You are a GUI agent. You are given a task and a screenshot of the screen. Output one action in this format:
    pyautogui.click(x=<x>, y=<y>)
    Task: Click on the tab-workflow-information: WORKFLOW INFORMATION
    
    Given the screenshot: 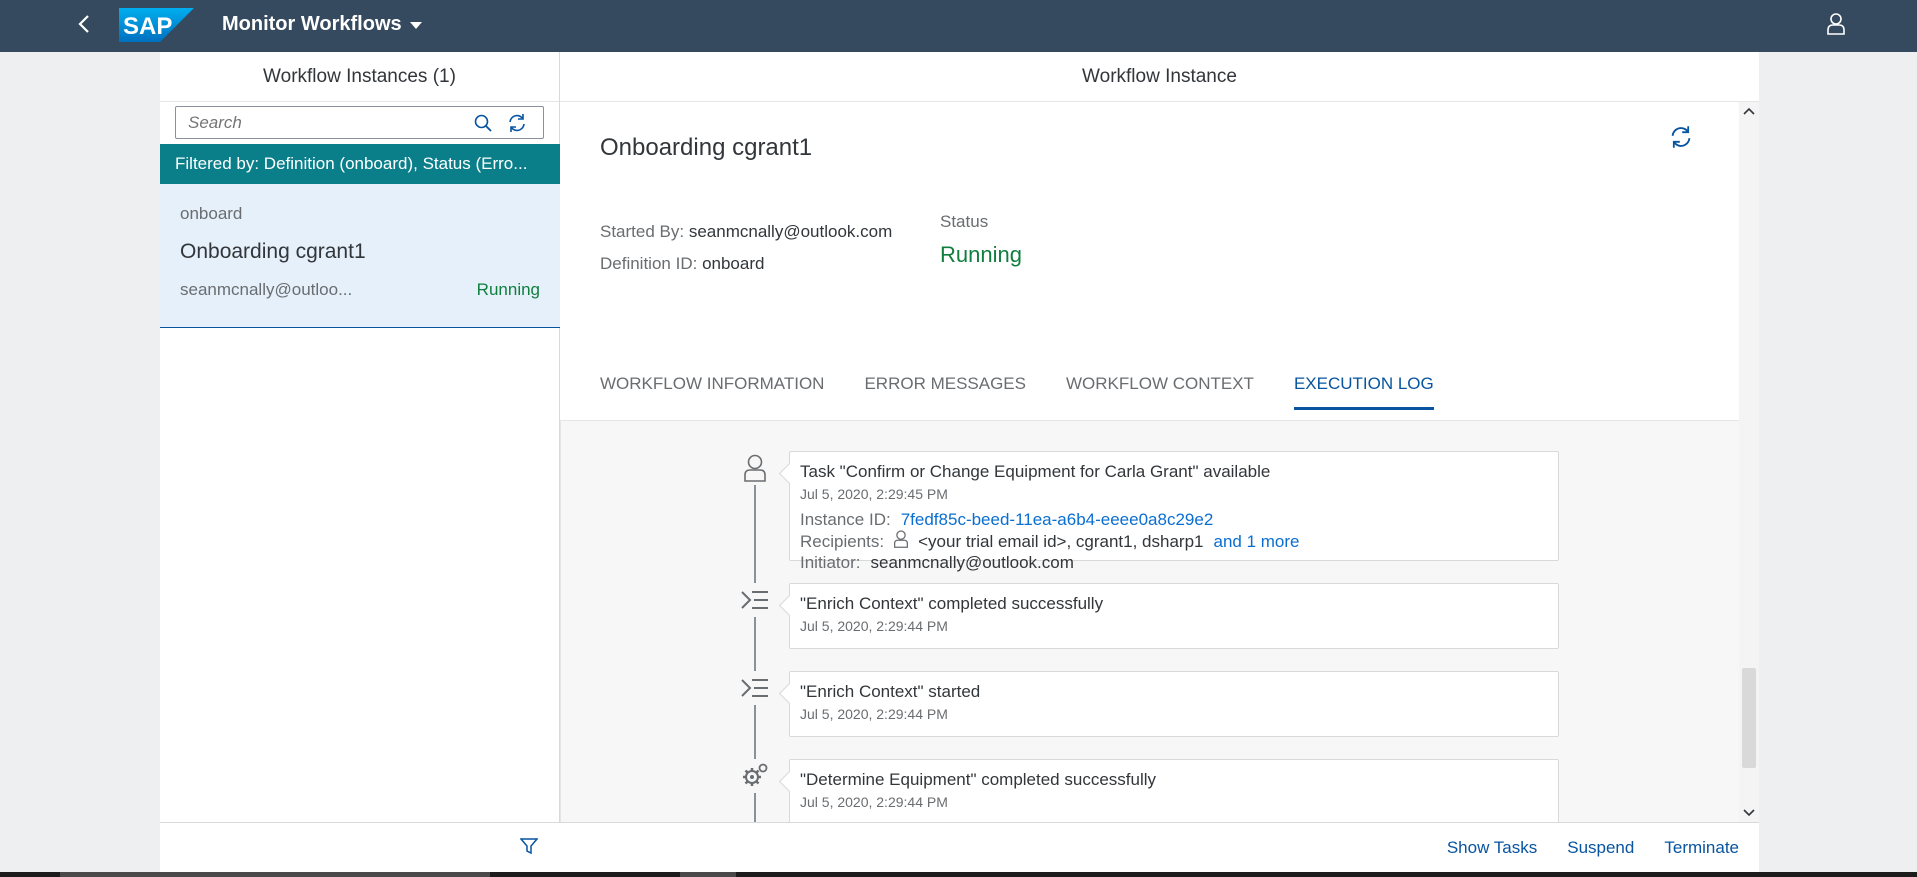 What is the action you would take?
    pyautogui.click(x=712, y=392)
    